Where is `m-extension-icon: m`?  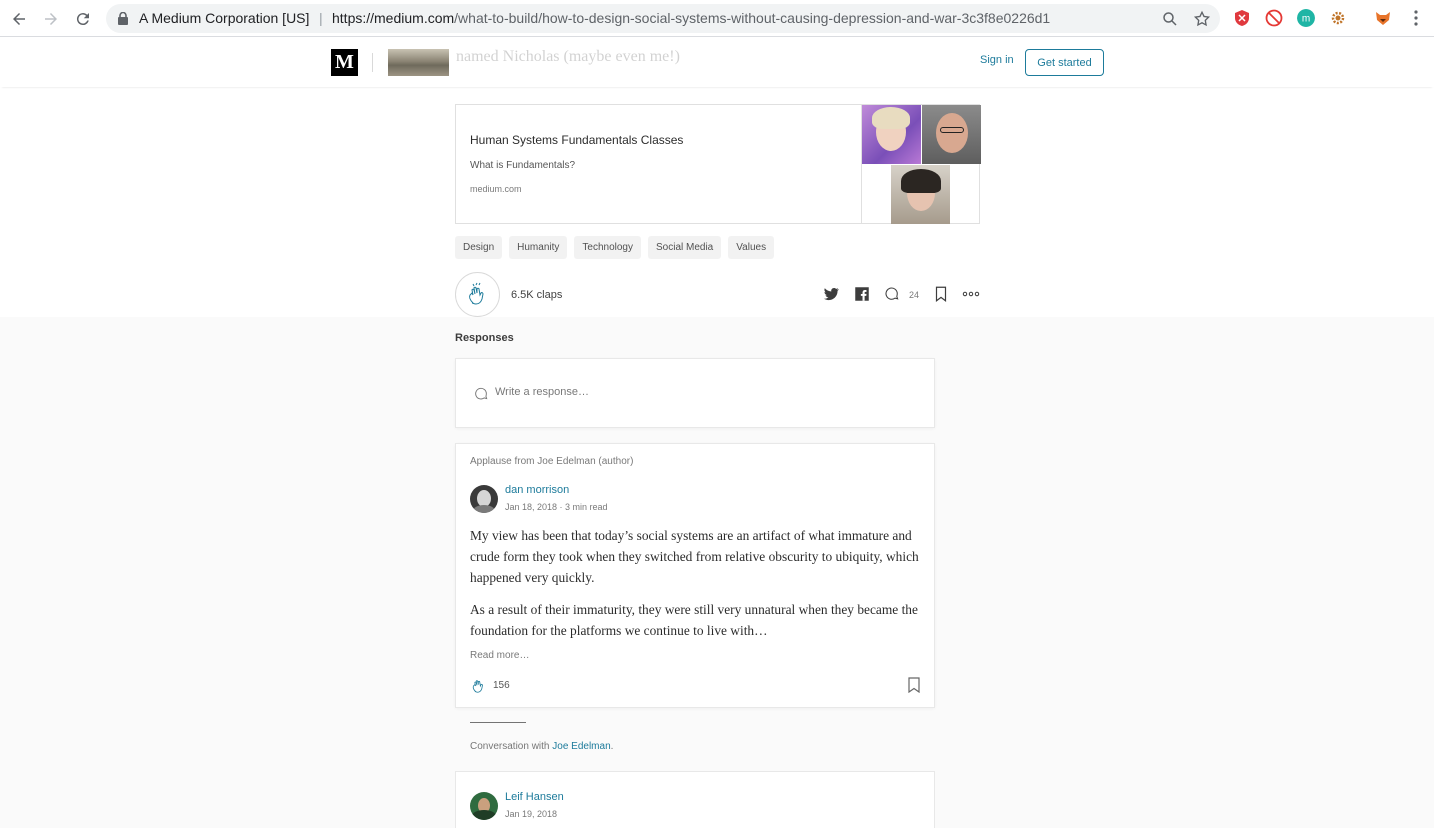
m-extension-icon: m is located at coordinates (1306, 18).